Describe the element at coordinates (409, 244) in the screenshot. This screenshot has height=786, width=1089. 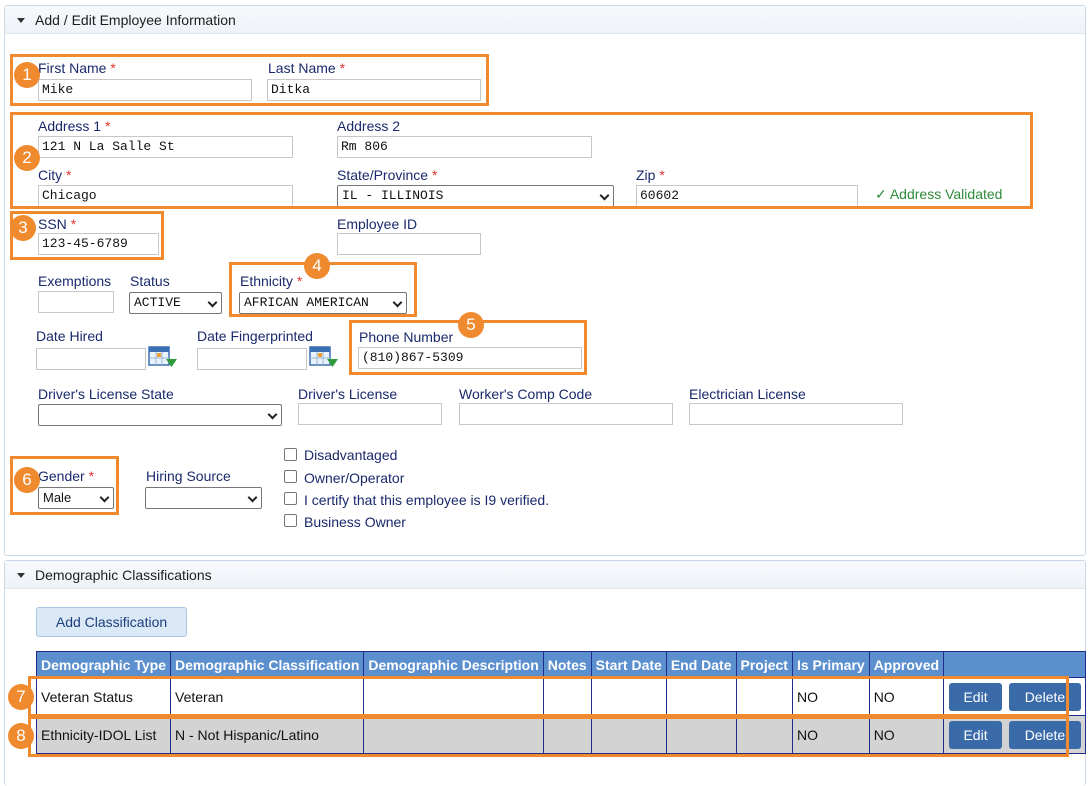
I see `employee-id-input` at that location.